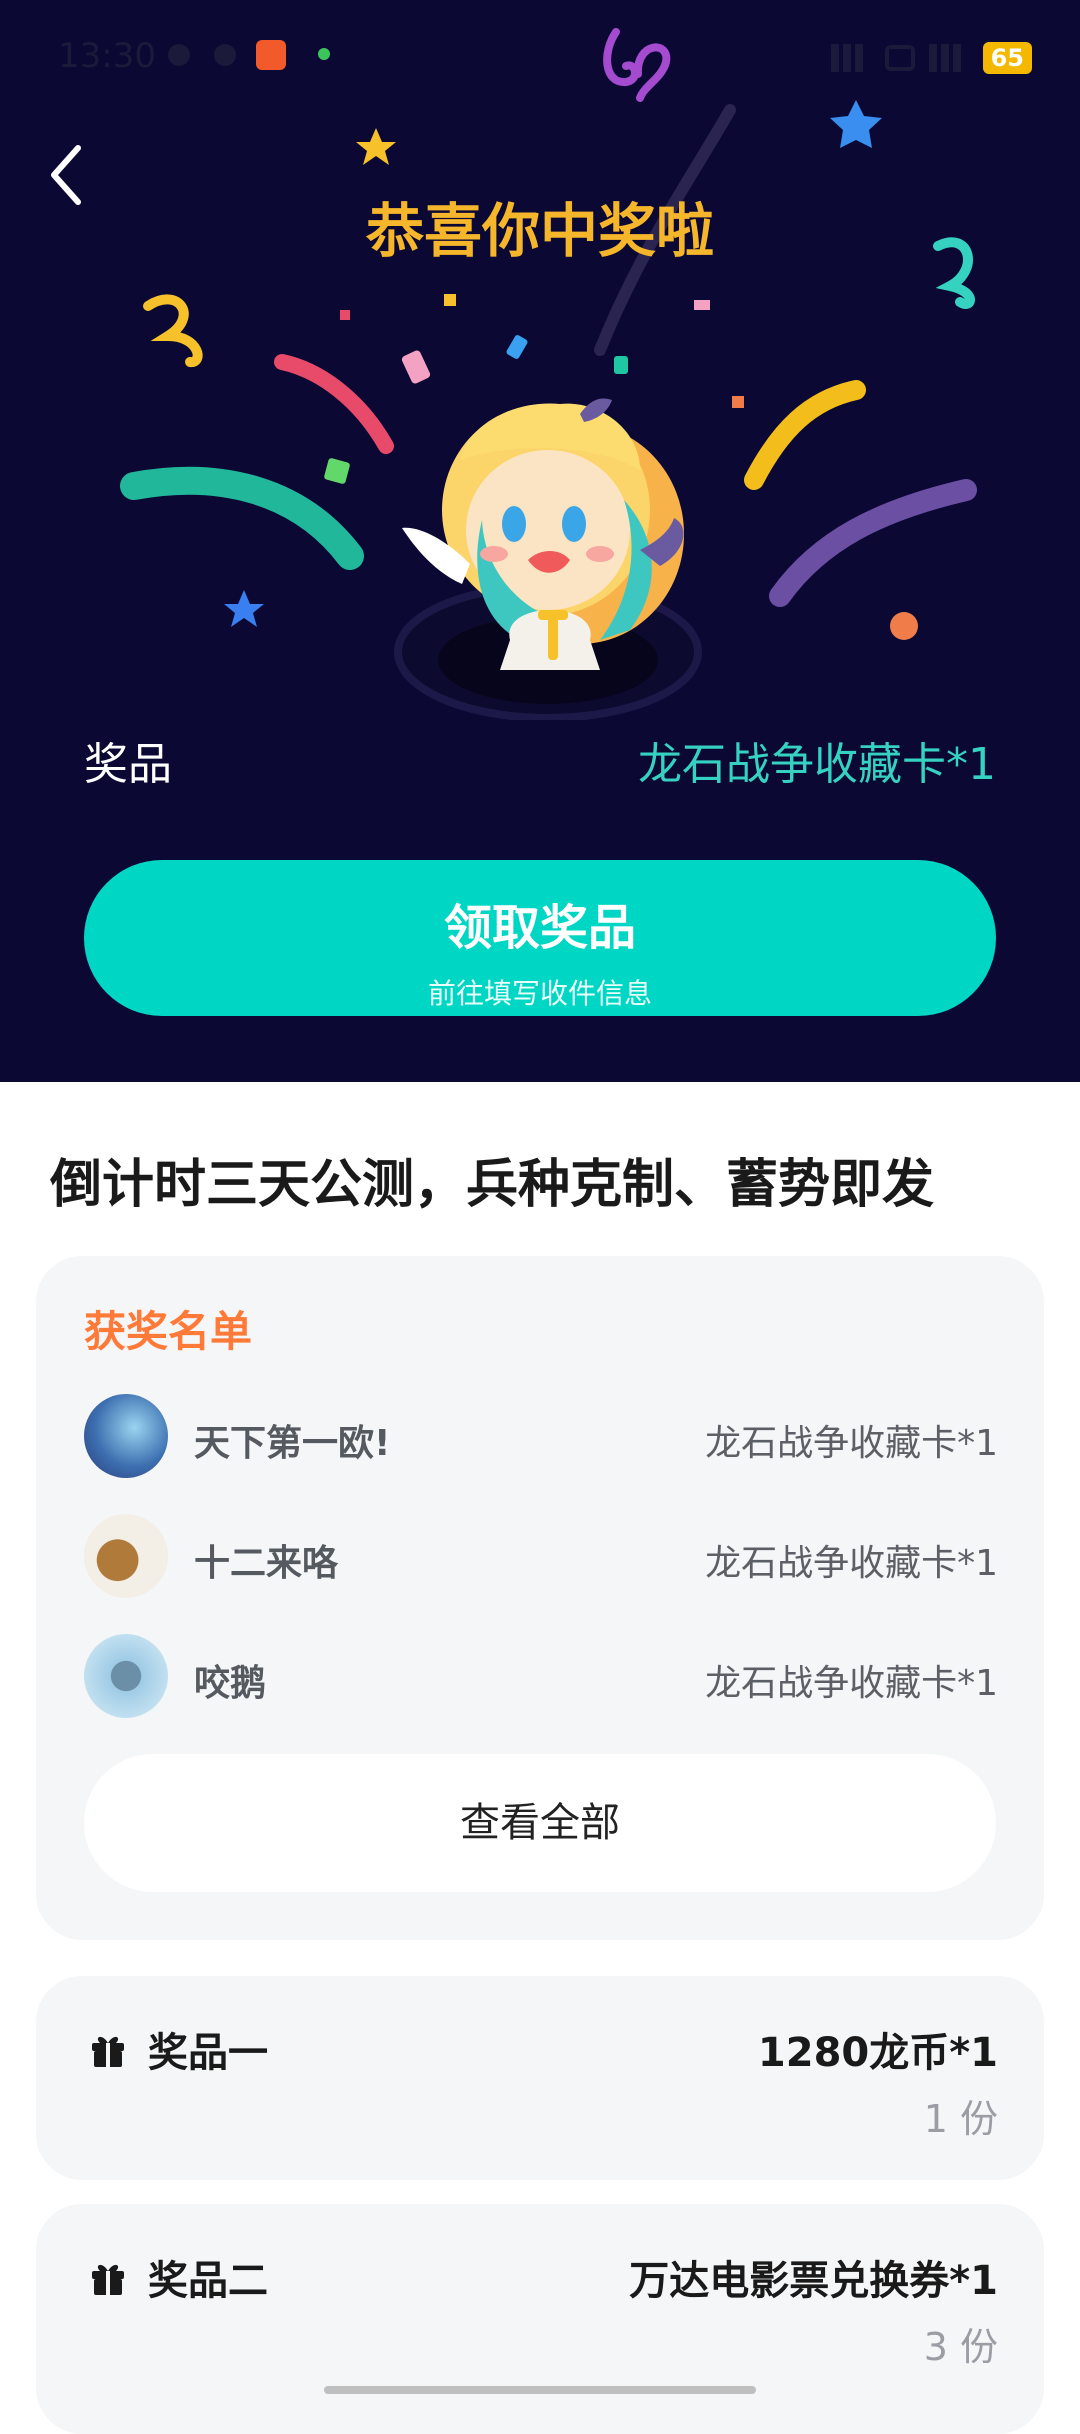  Describe the element at coordinates (107, 56) in the screenshot. I see `status-time: 13:30` at that location.